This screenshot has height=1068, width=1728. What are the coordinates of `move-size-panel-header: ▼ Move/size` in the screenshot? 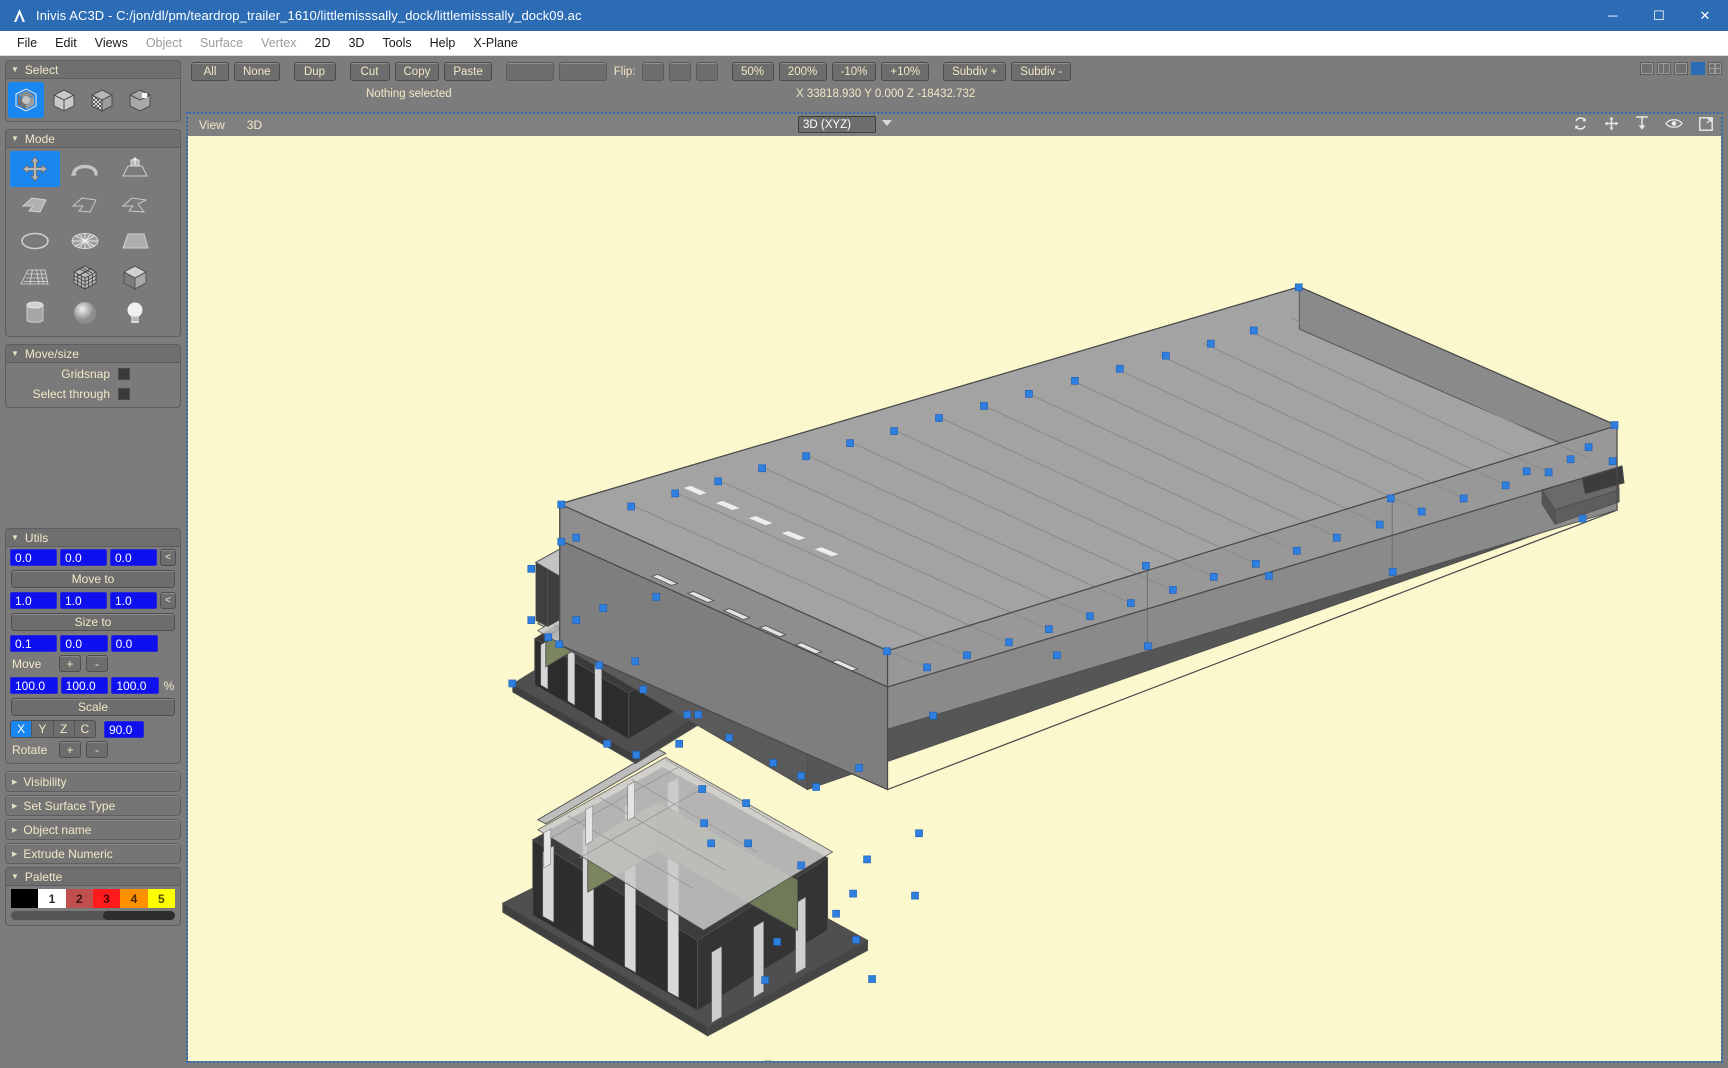 It's located at (93, 354).